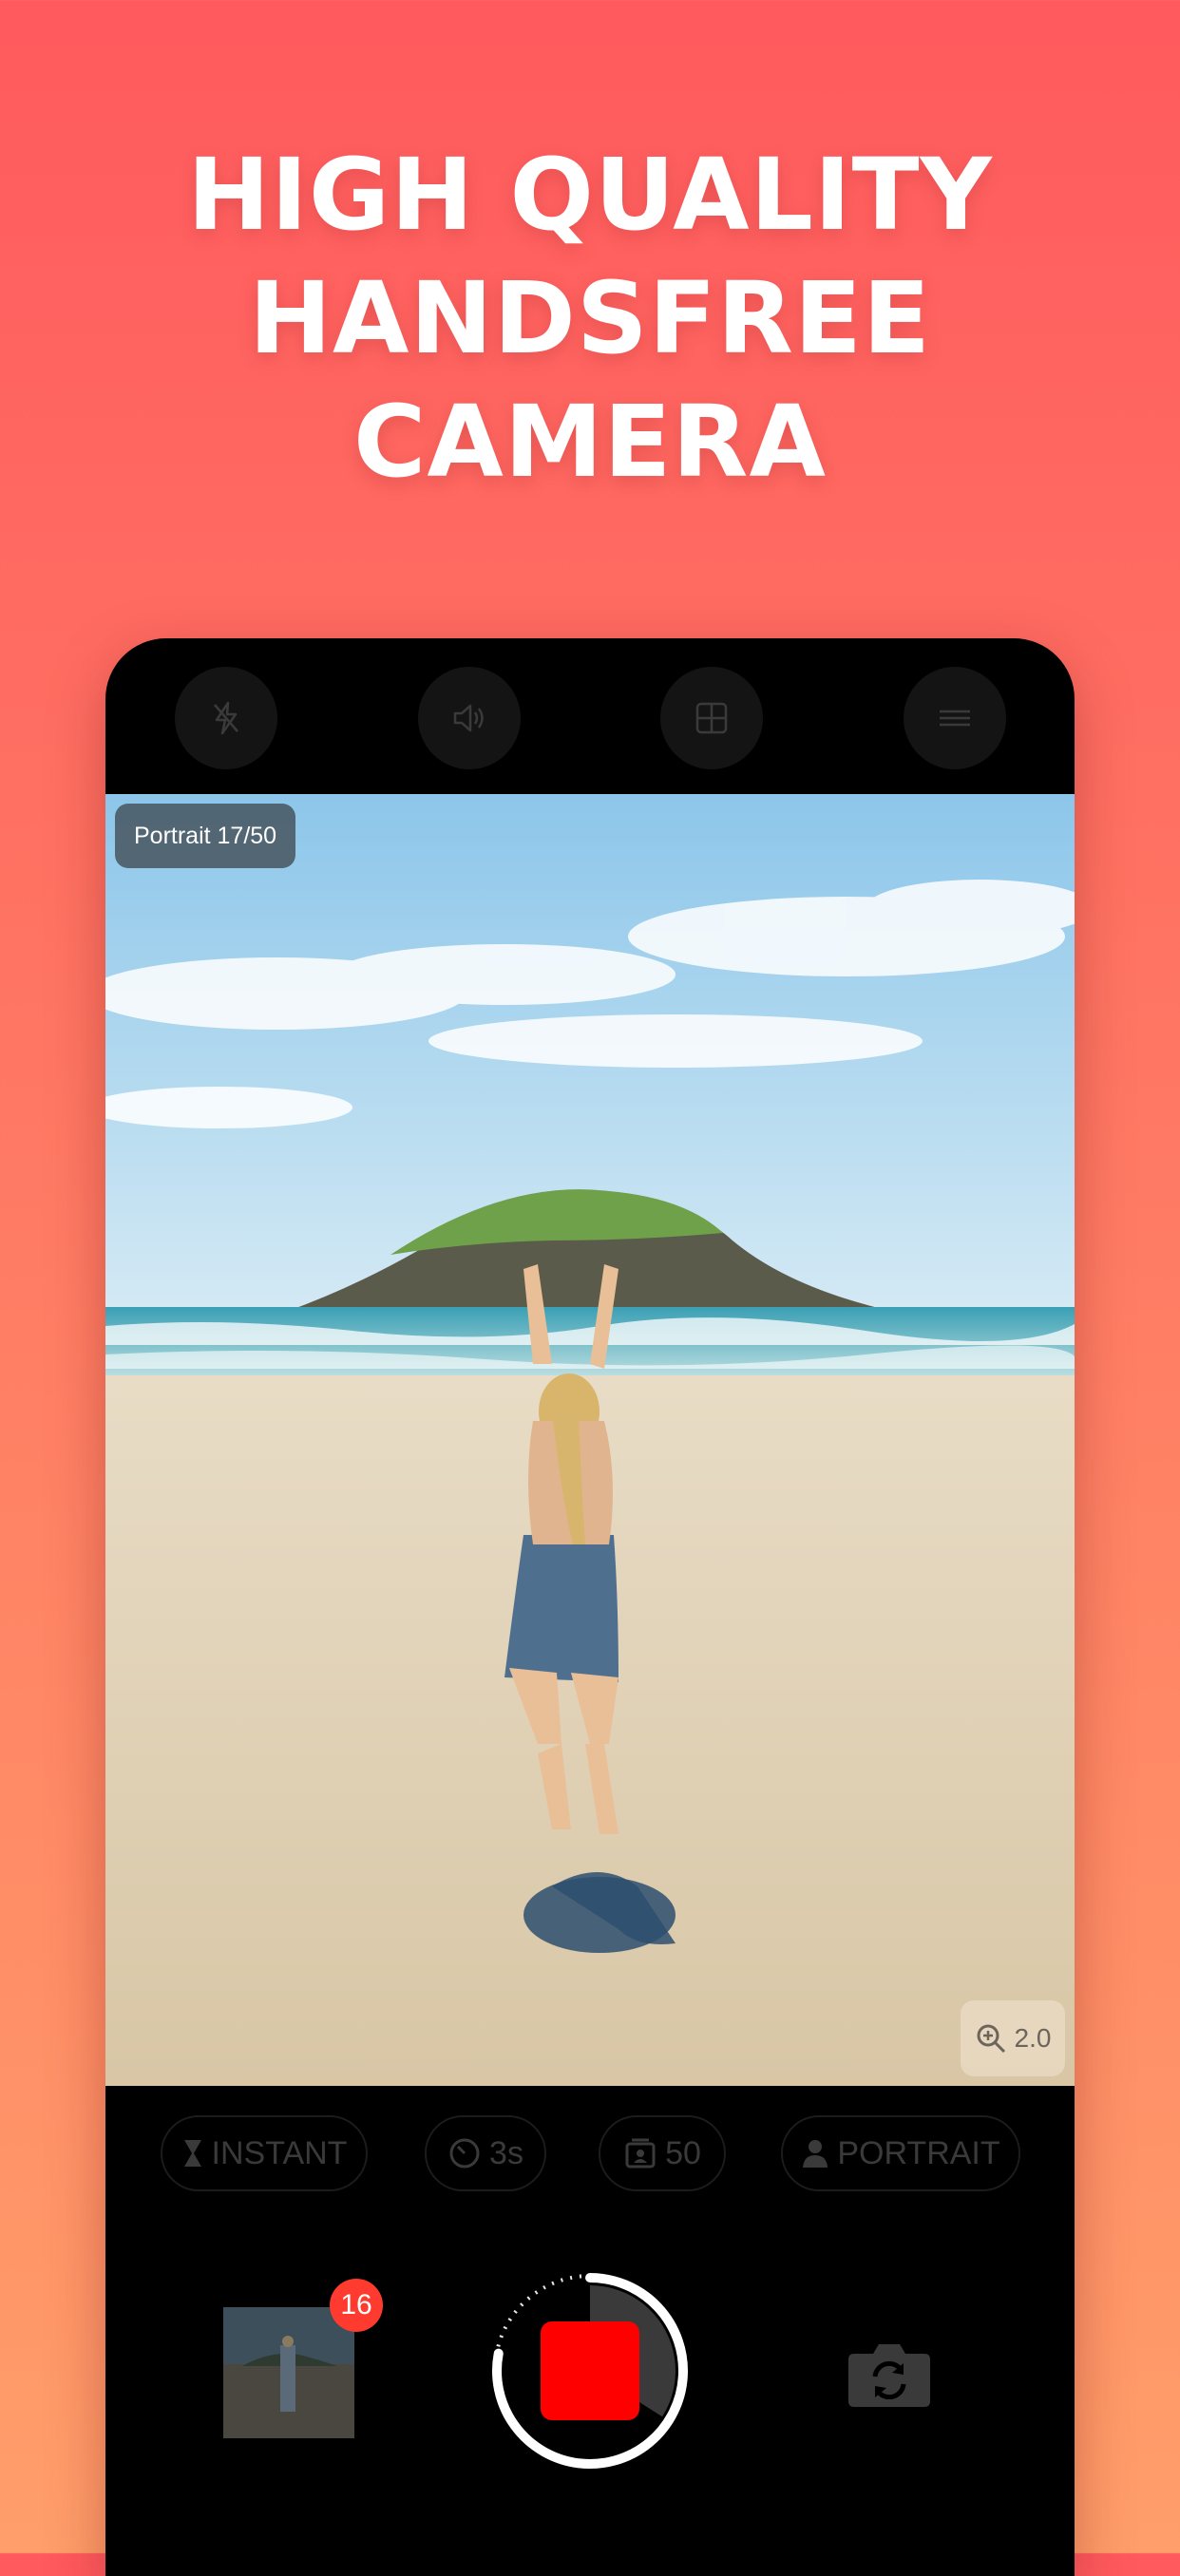  I want to click on zoom-level: 2.0, so click(1033, 2038).